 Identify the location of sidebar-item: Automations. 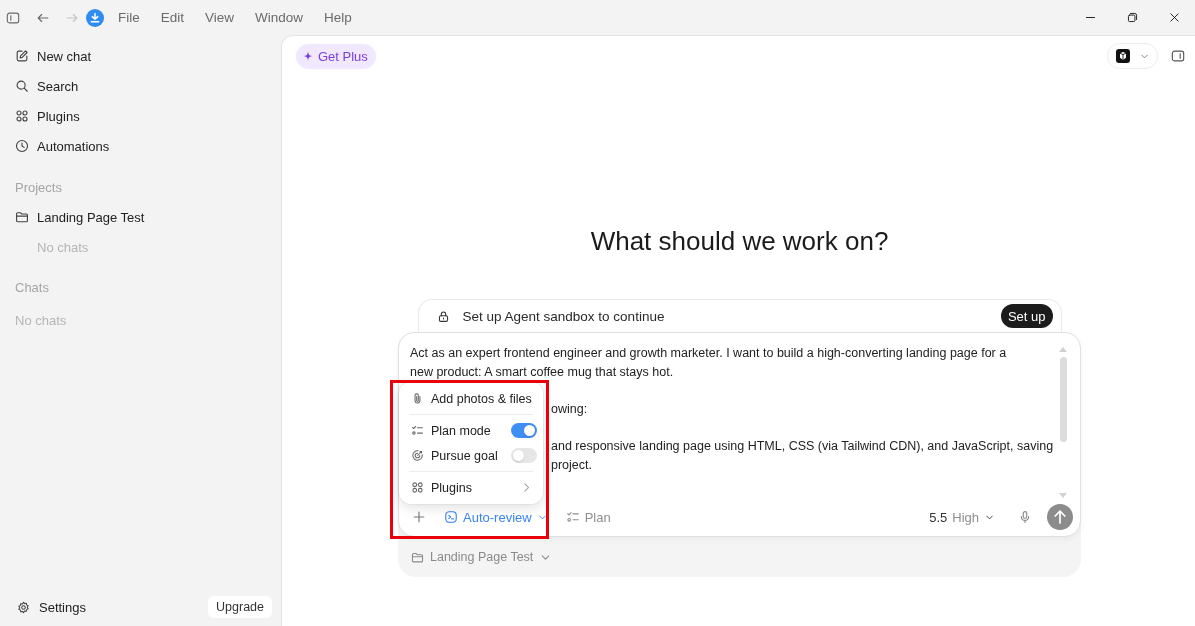
(140, 146).